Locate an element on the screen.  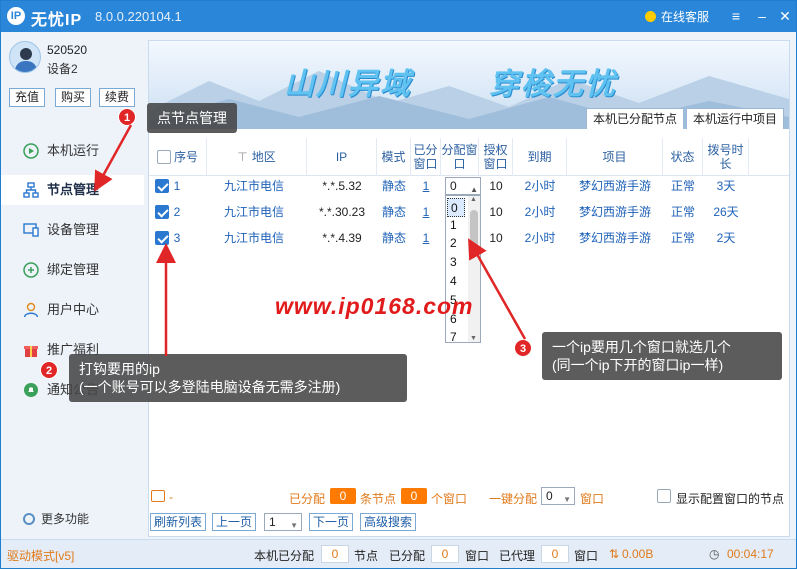
header-dial-duration: 拨号时长 is located at coordinates (726, 157).